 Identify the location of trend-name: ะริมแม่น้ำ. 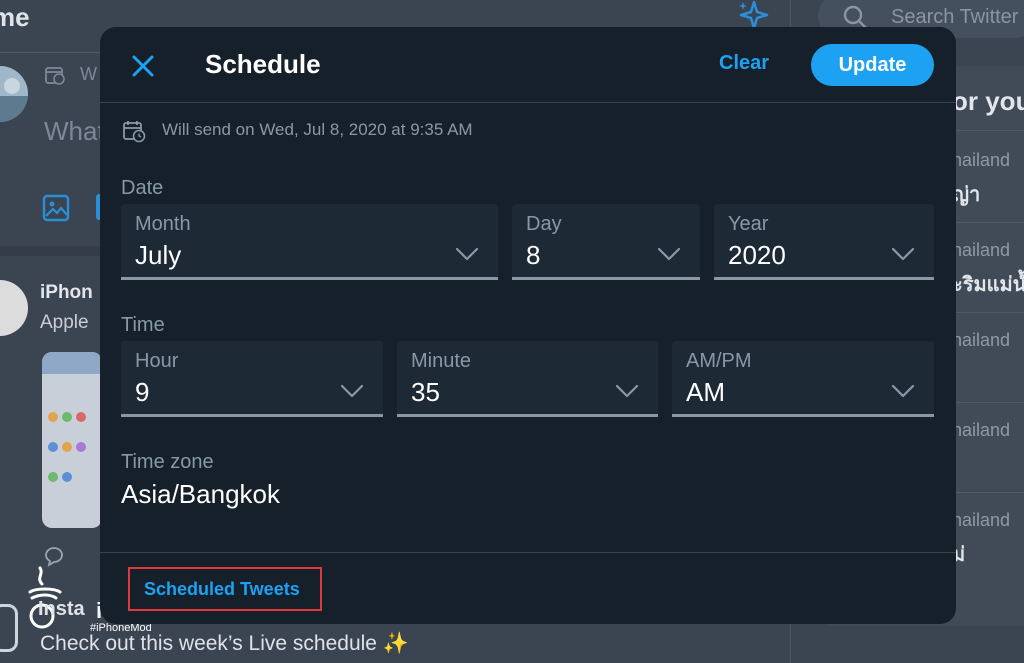
(988, 284).